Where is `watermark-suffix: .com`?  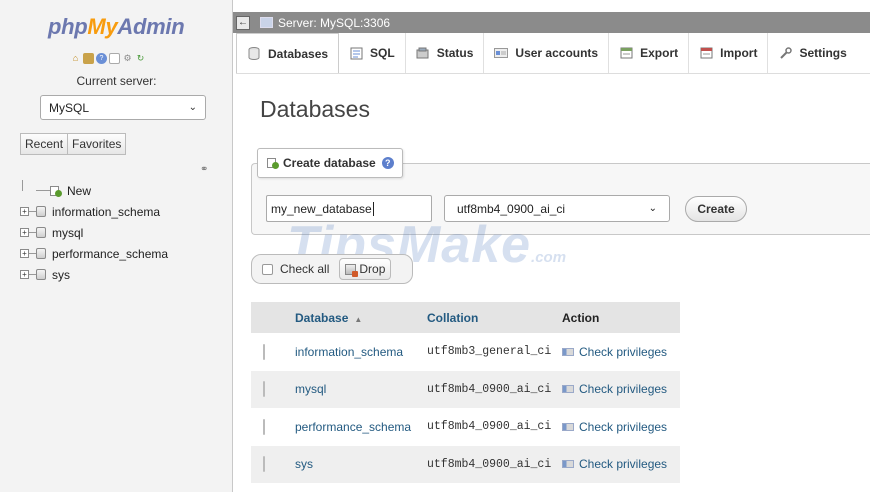 watermark-suffix: .com is located at coordinates (549, 257).